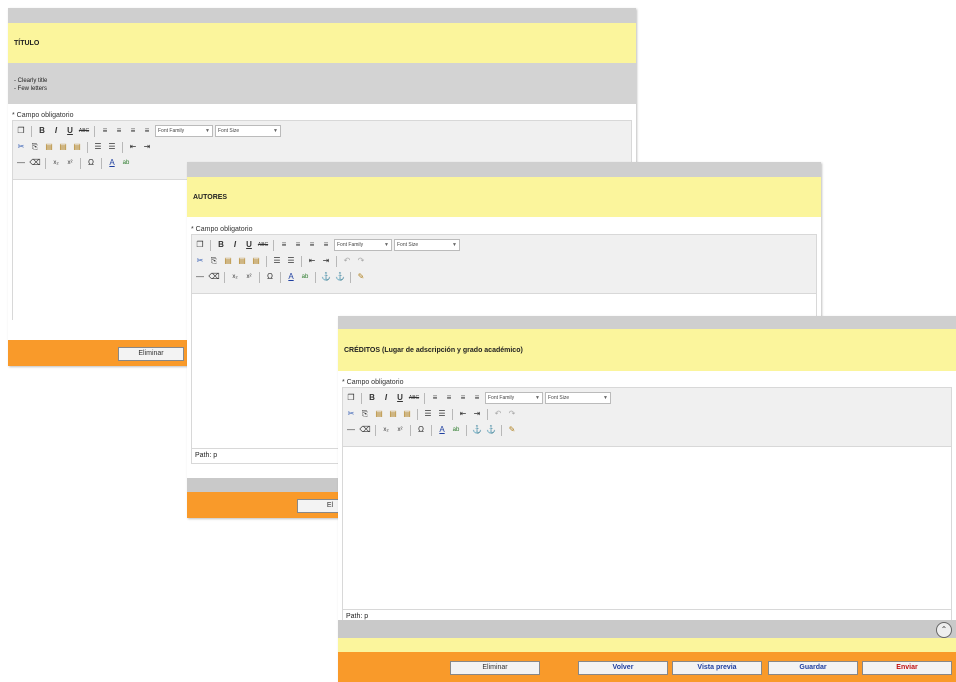 This screenshot has width=956, height=682. What do you see at coordinates (813, 668) in the screenshot?
I see `save-button: Guardar` at bounding box center [813, 668].